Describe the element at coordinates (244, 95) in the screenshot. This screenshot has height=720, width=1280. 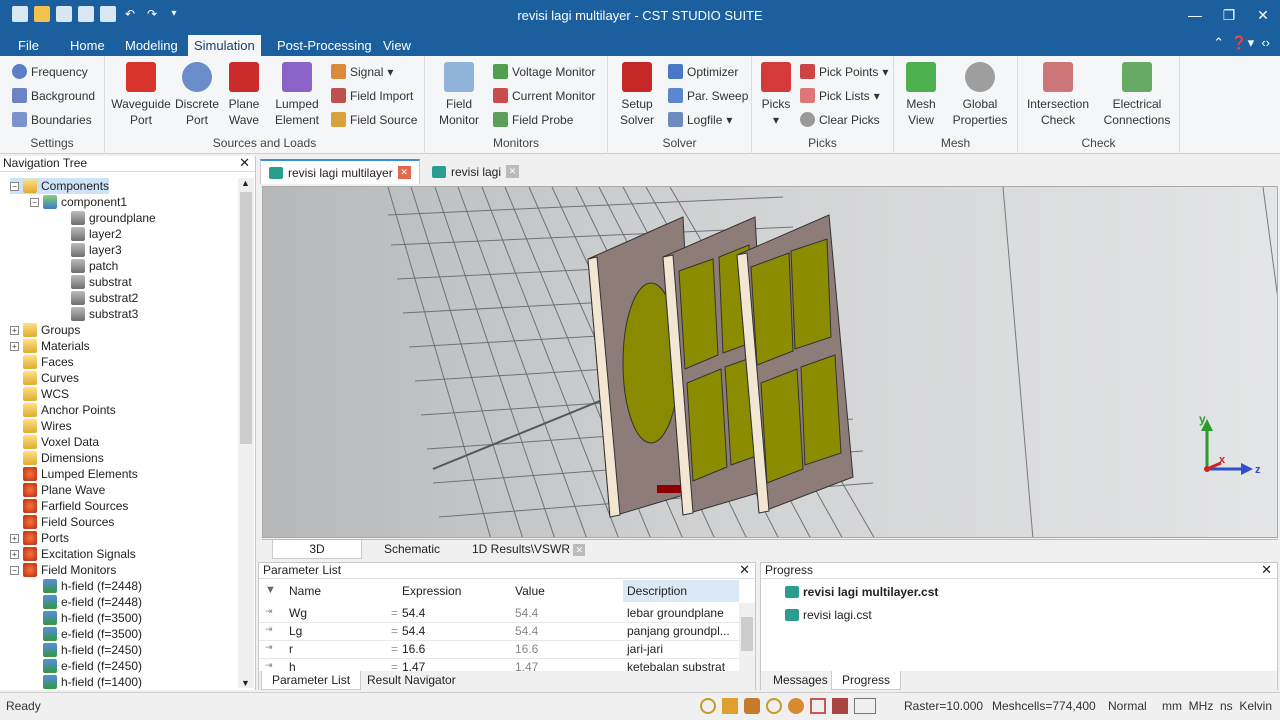
I see `plane-wave-button: Plane Wave` at that location.